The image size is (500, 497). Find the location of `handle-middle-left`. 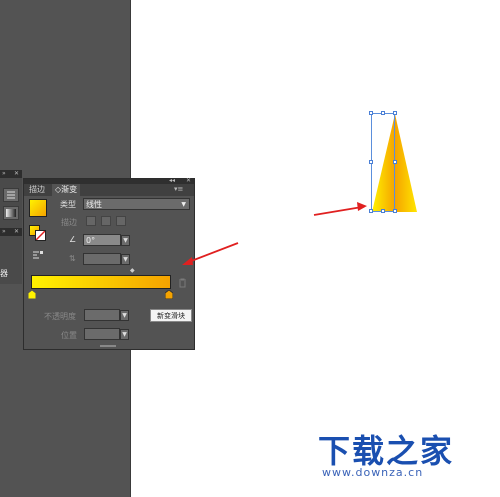

handle-middle-left is located at coordinates (371, 162).